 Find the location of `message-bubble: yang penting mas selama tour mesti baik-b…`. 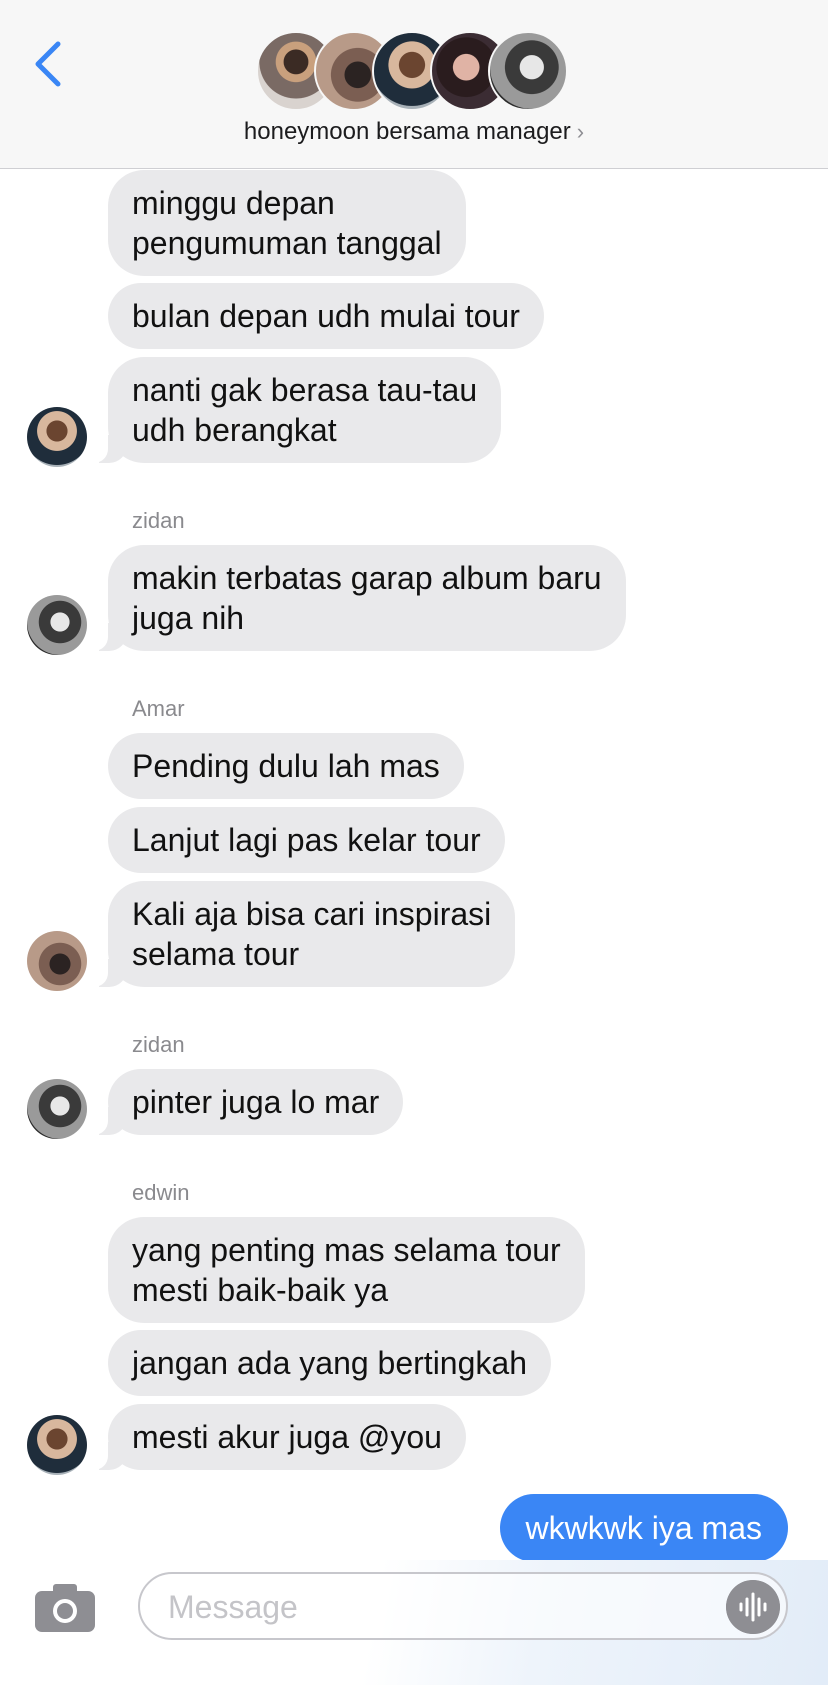

message-bubble: yang penting mas selama tour mesti baik-b… is located at coordinates (346, 1270).